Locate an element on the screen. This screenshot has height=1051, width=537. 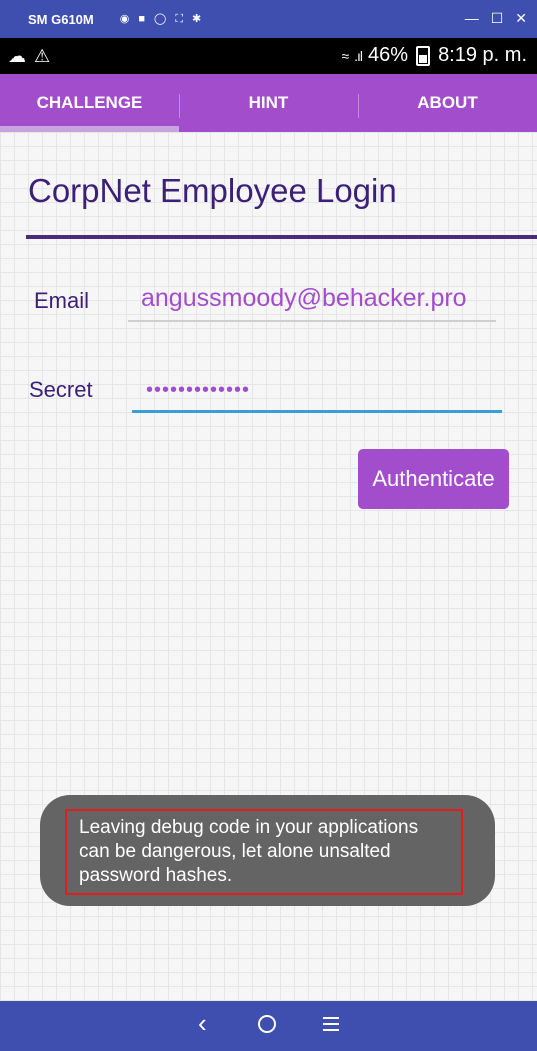
android-nav-bar: ‹ is located at coordinates (268, 1026).